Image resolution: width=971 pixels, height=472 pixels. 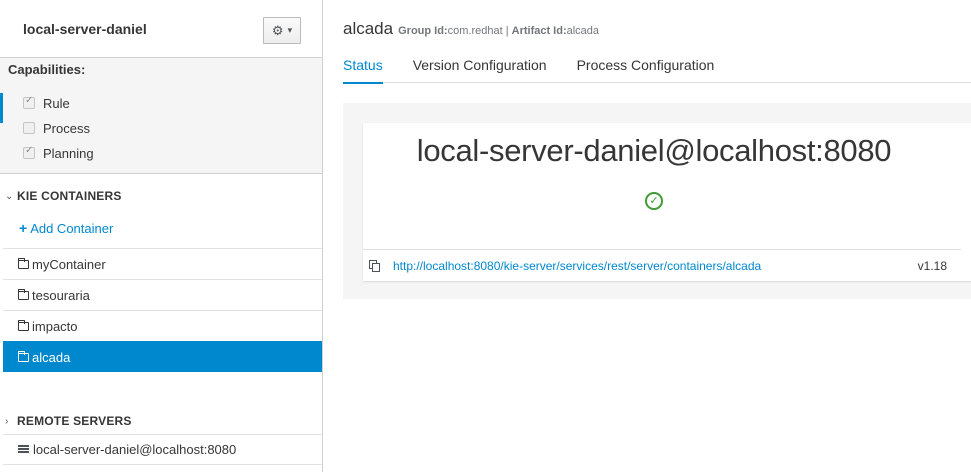 I want to click on container-item-mycontainer: myContainer, so click(x=162, y=263).